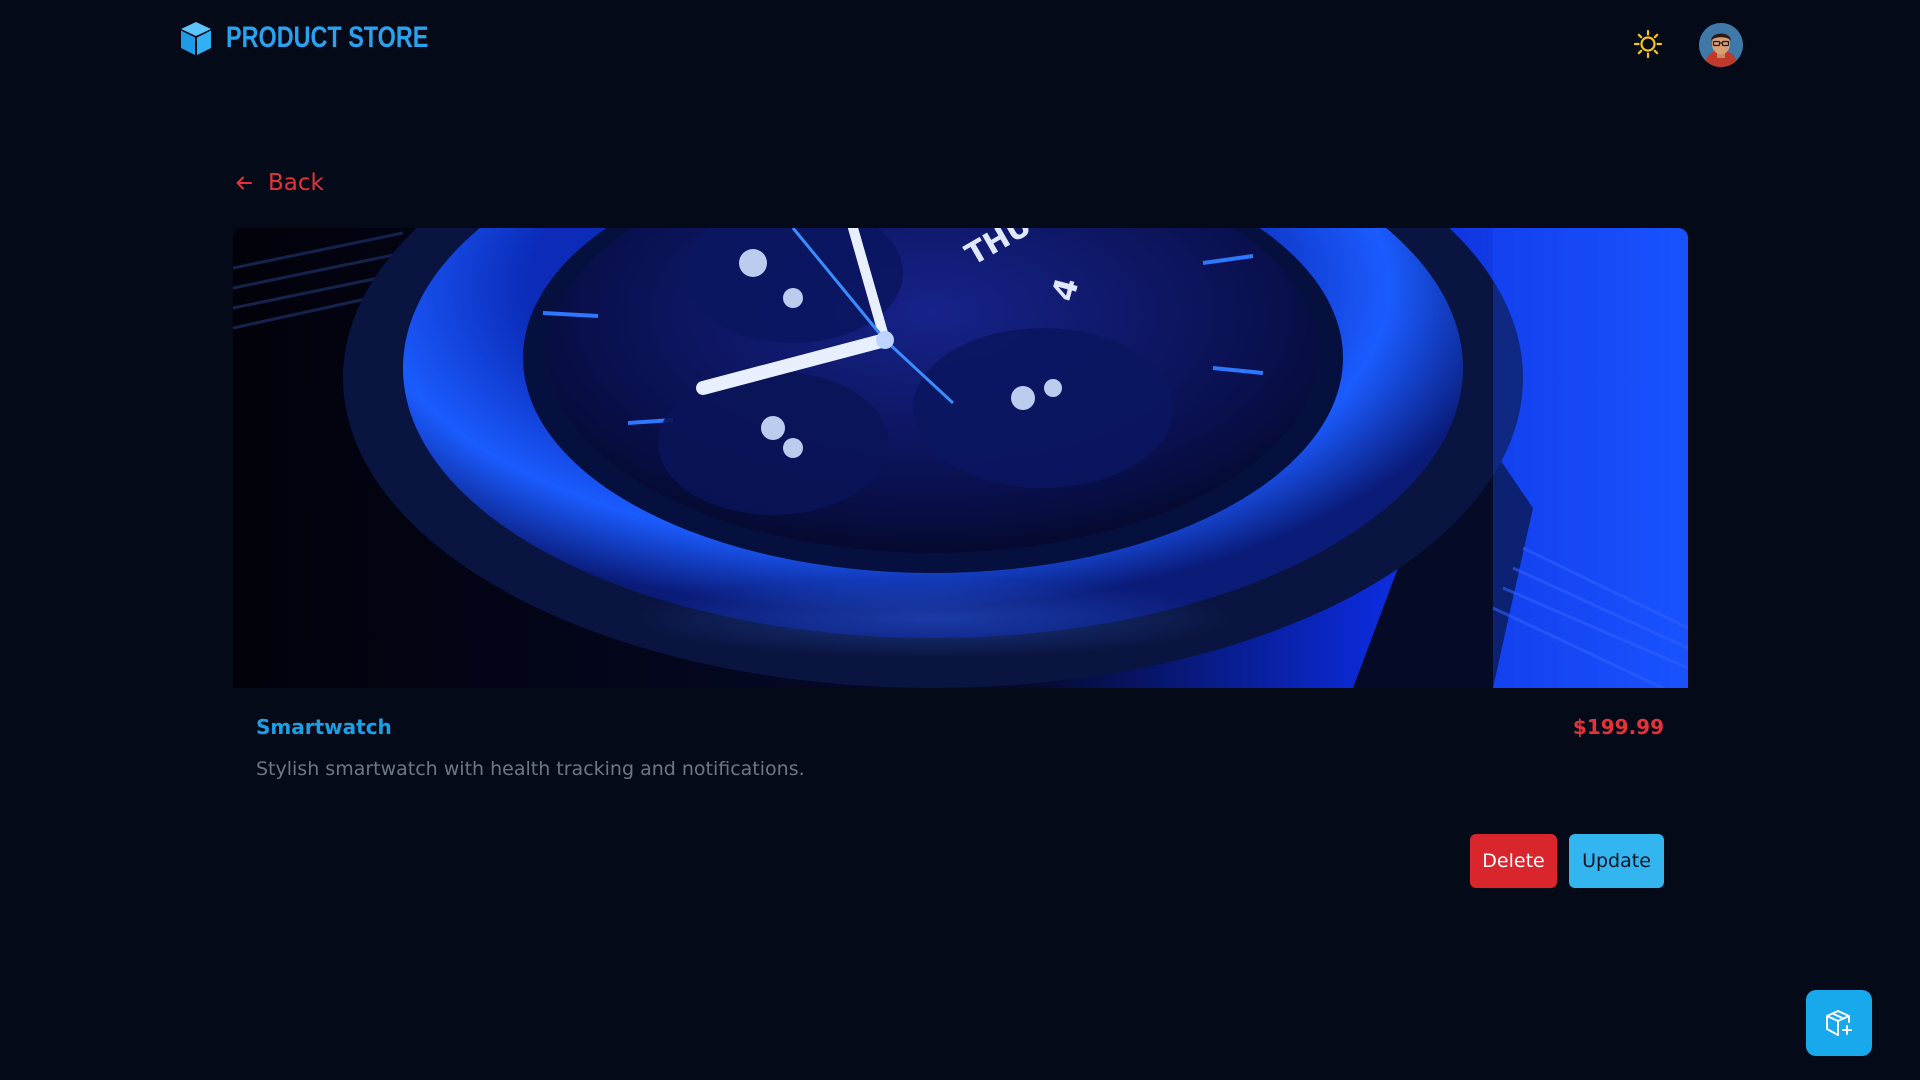  I want to click on brand-name: PRODUCT STORE, so click(327, 37).